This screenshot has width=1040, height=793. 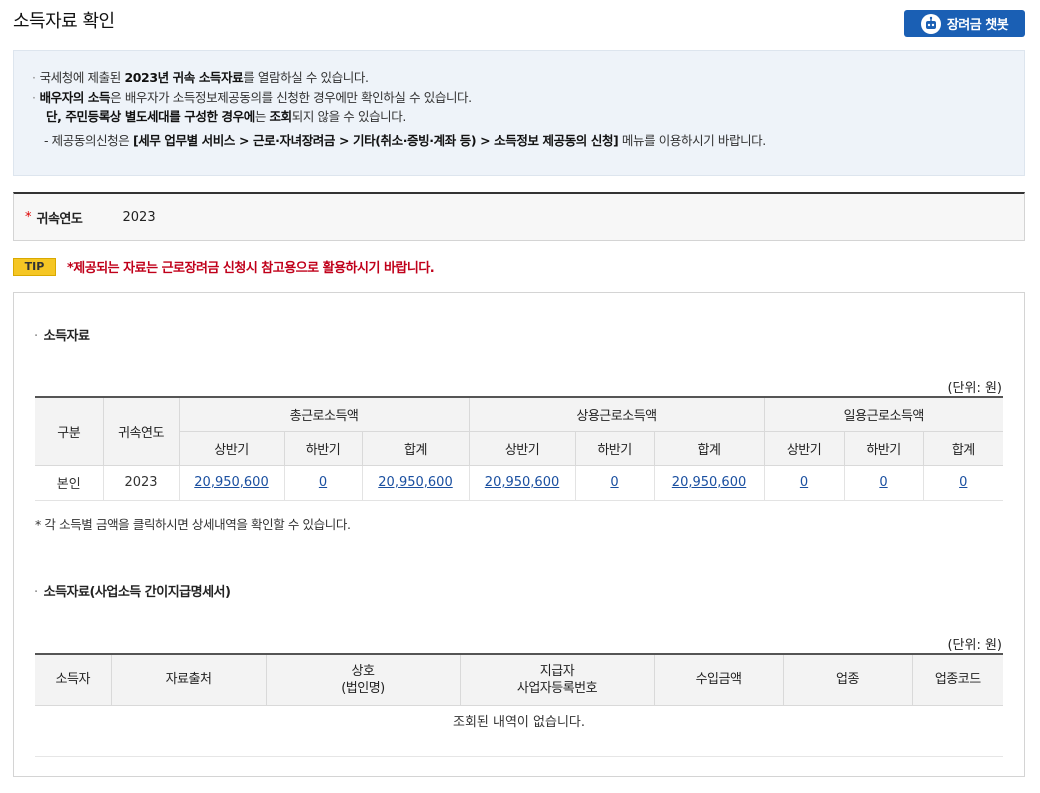 I want to click on col-earner: 소득자, so click(x=73, y=679).